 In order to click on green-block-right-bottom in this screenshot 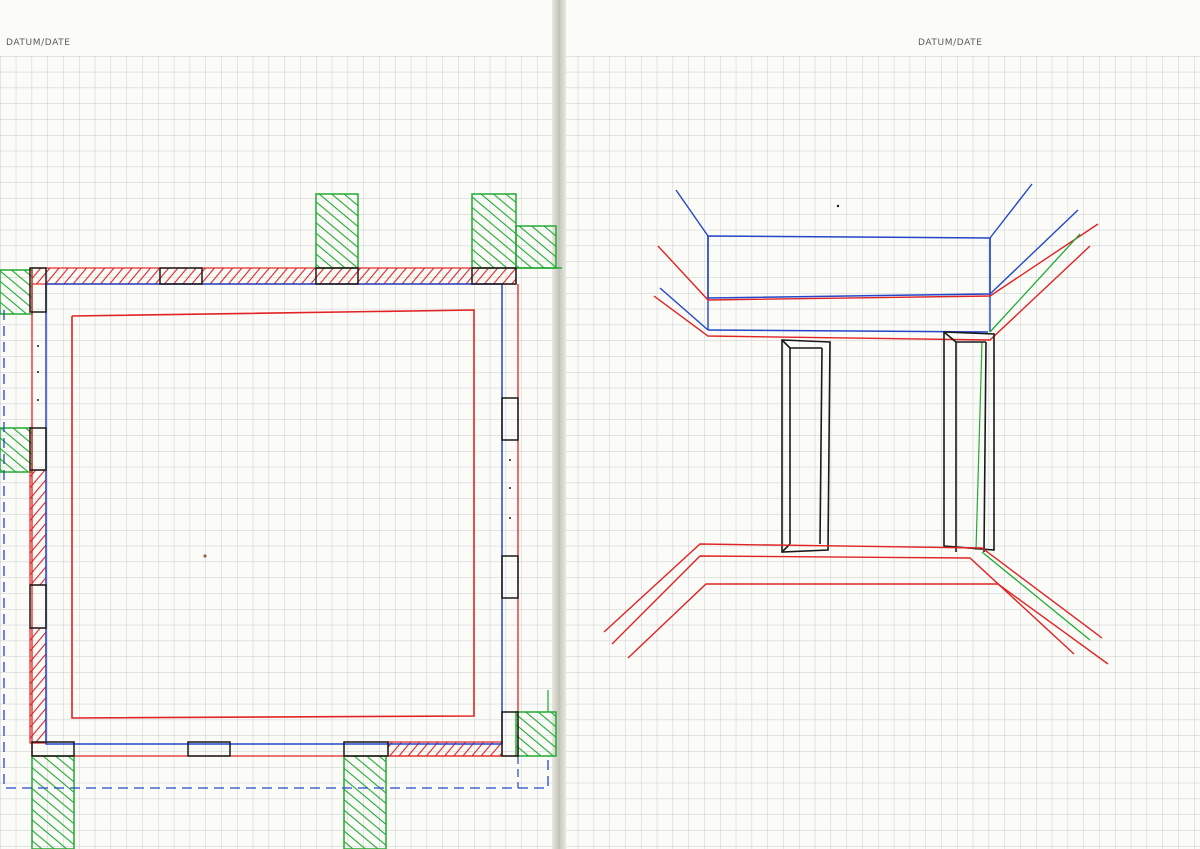, I will do `click(536, 734)`.